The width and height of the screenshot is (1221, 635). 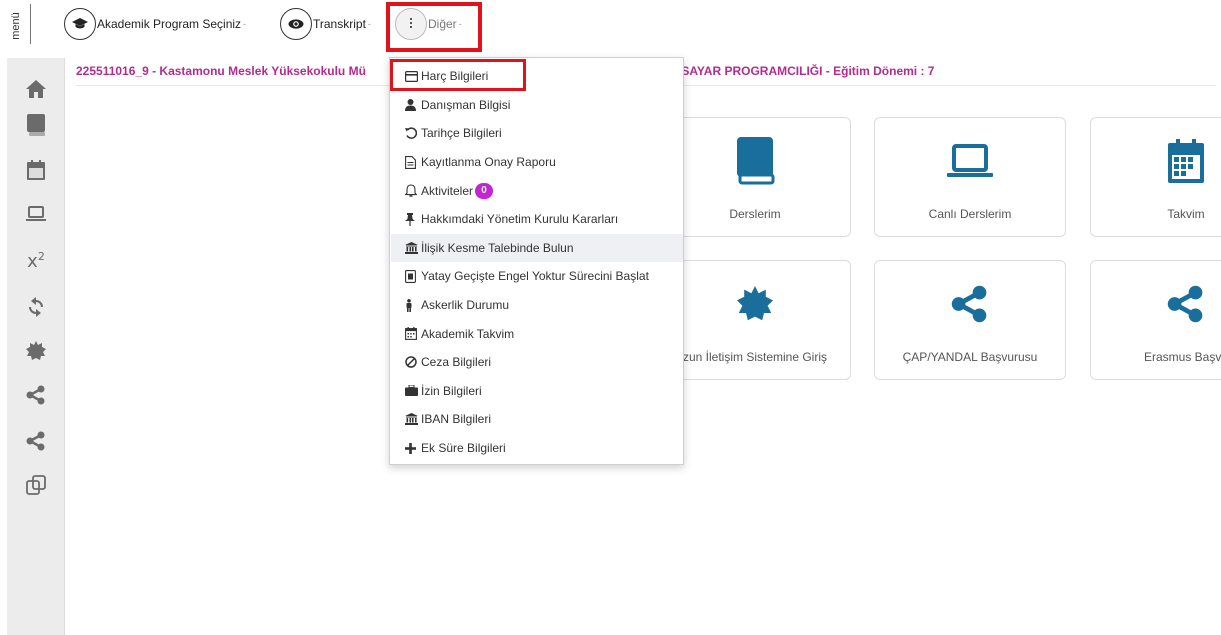 What do you see at coordinates (405, 276) in the screenshot?
I see `document-icon` at bounding box center [405, 276].